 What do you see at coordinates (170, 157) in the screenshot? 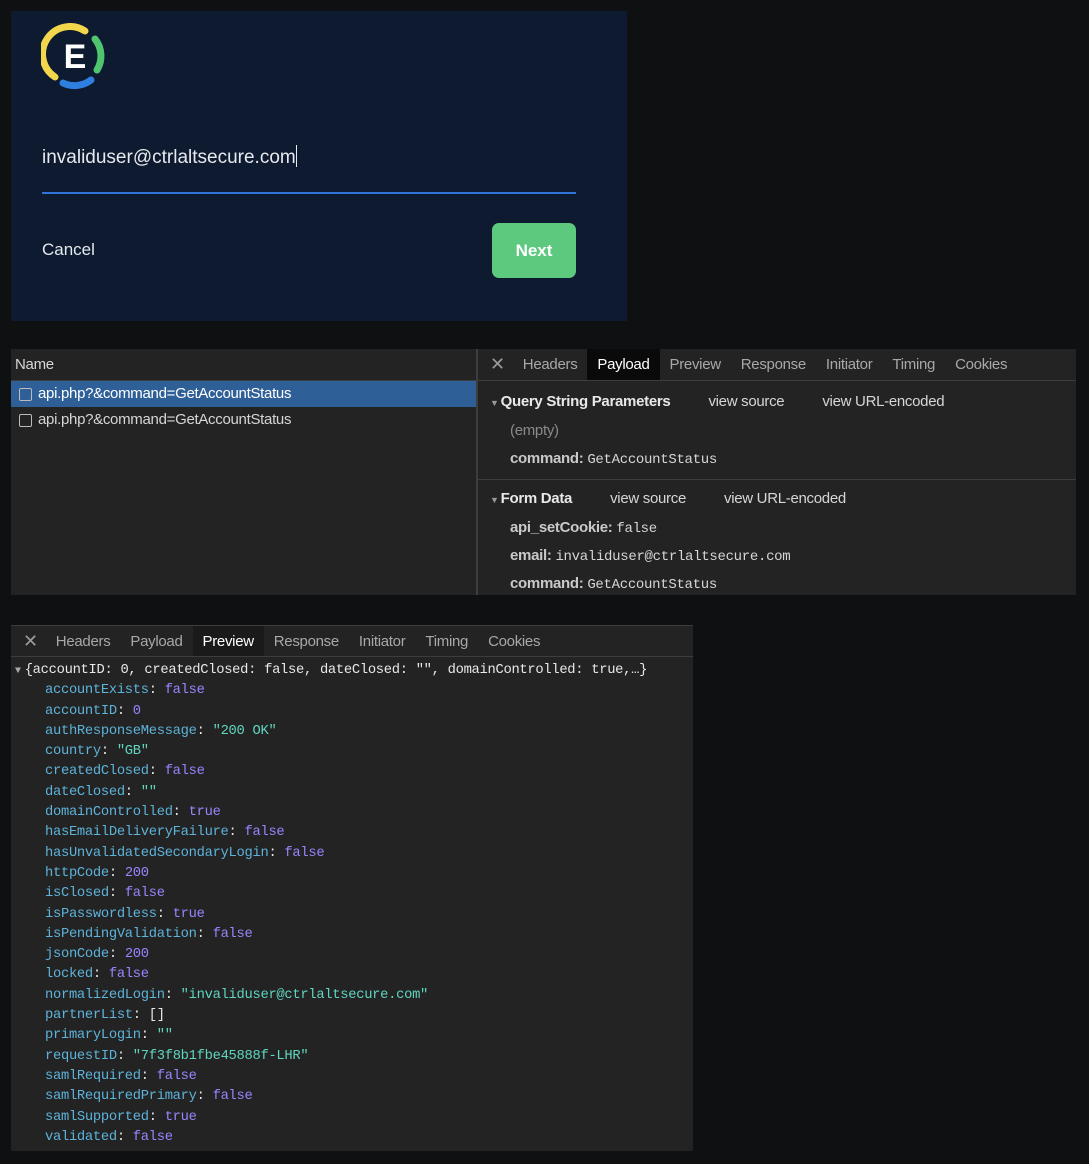
I see `email-input: invaliduser@ctrlaltsecure.com` at bounding box center [170, 157].